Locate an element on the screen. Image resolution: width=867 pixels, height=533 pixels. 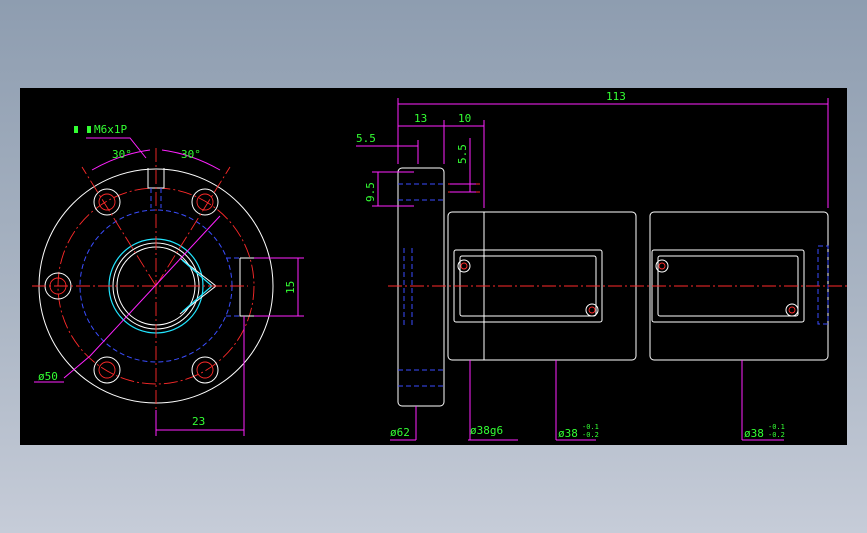
hole-note-label: M6x1P is located at coordinates (110, 129).